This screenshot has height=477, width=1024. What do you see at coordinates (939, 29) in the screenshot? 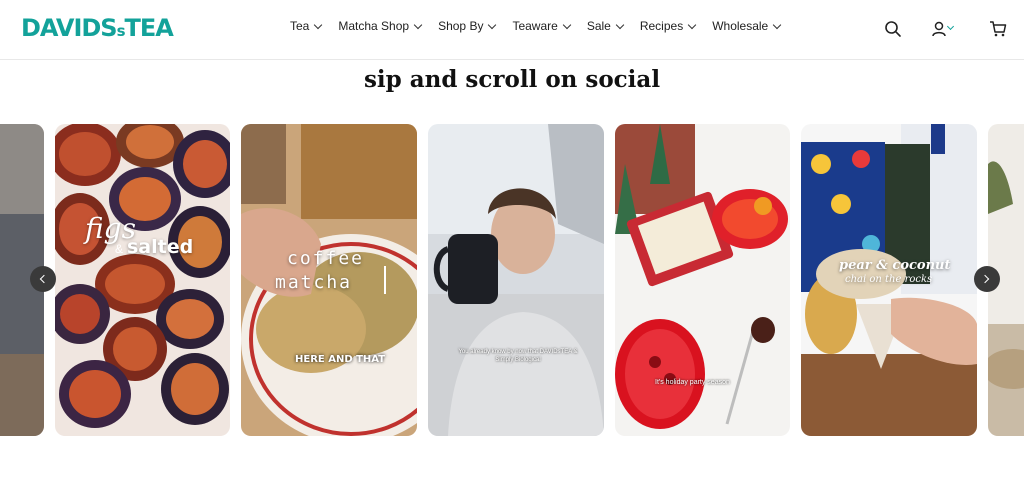
I see `account-icon` at bounding box center [939, 29].